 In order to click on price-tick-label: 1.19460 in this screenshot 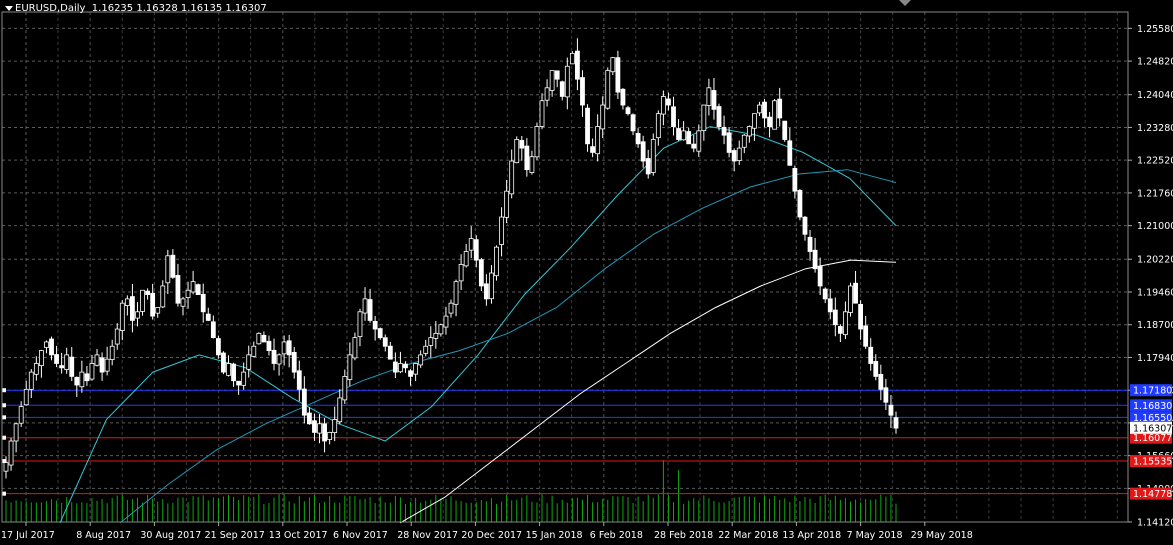, I will do `click(1155, 292)`.